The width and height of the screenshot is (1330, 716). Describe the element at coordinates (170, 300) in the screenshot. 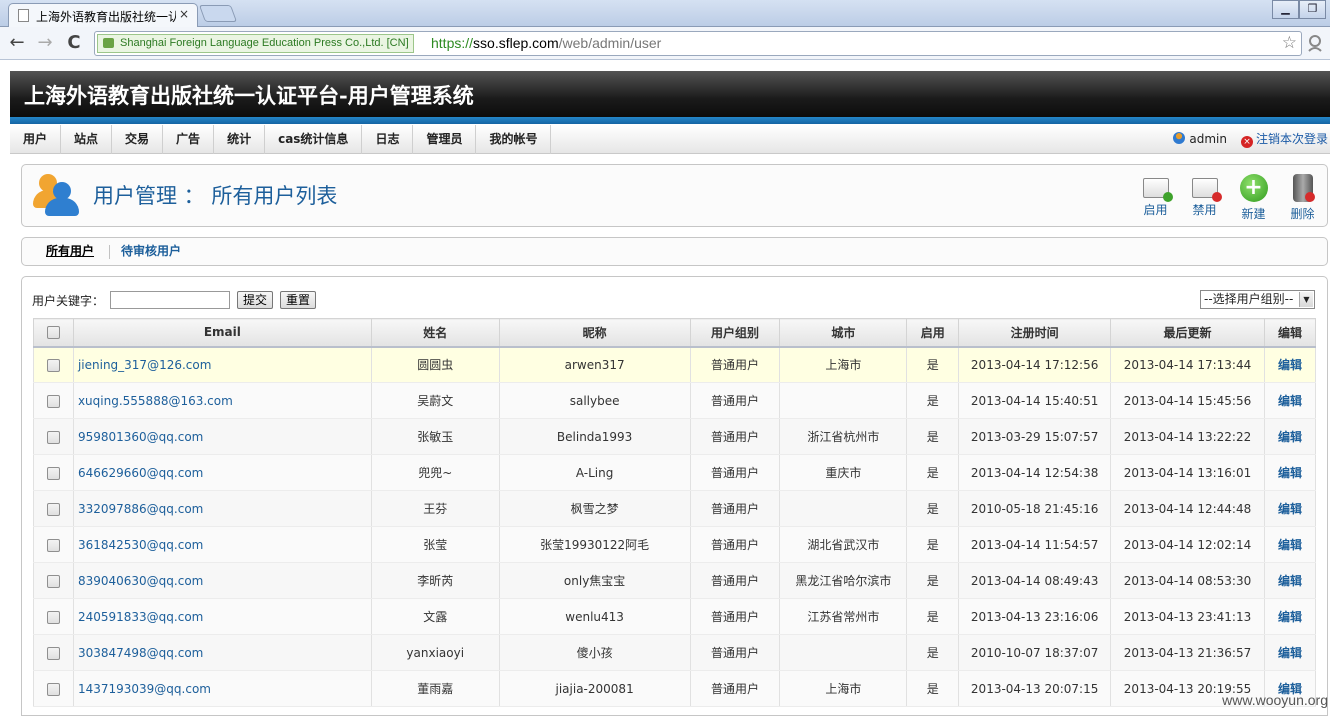

I see `search-input` at that location.